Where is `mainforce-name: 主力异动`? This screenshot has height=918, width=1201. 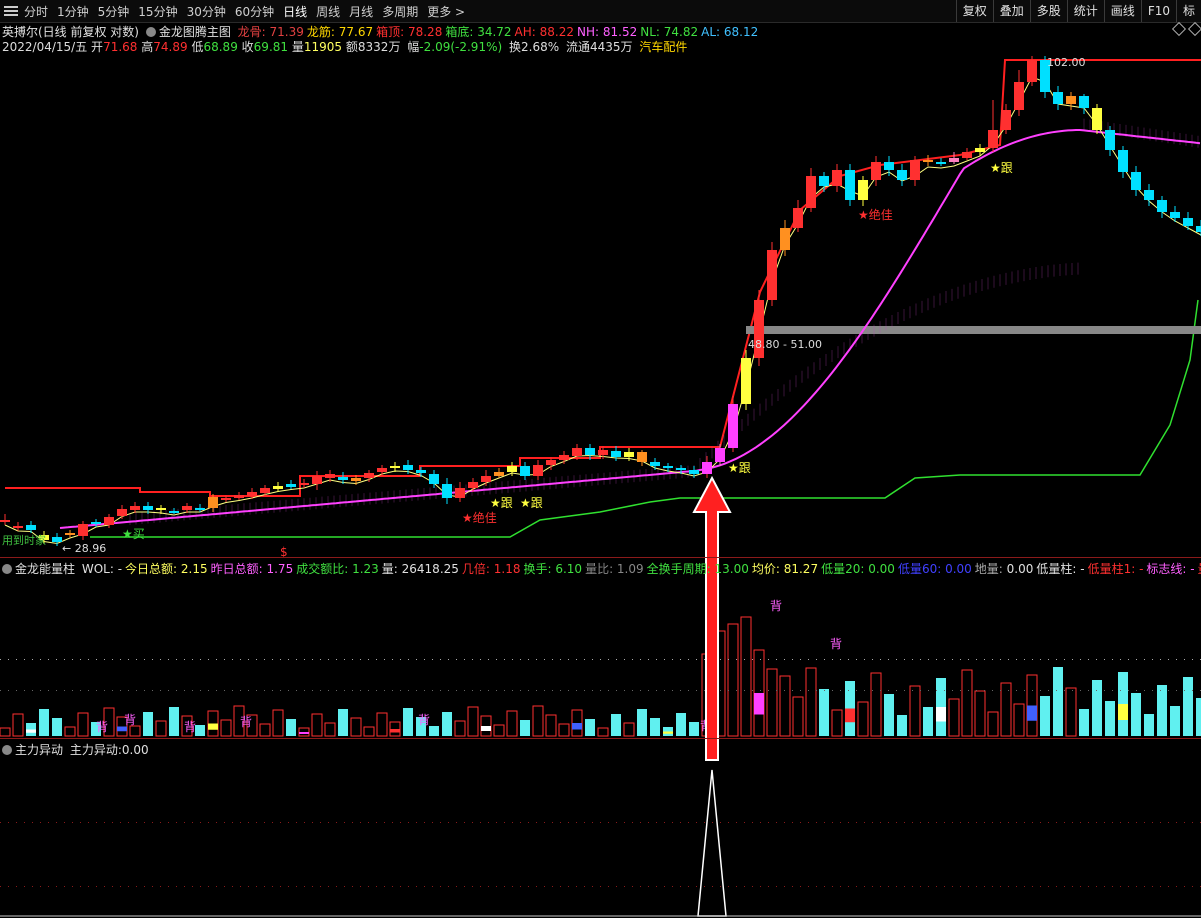
mainforce-name: 主力异动 is located at coordinates (39, 750).